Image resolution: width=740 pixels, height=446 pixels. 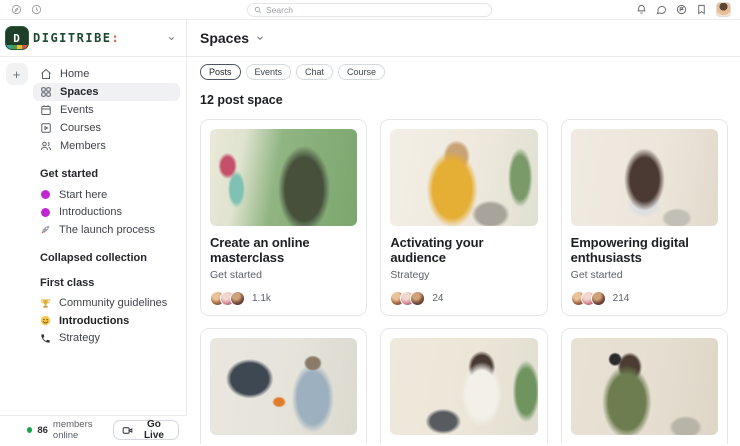 I want to click on member-count: 1.1k, so click(x=261, y=298).